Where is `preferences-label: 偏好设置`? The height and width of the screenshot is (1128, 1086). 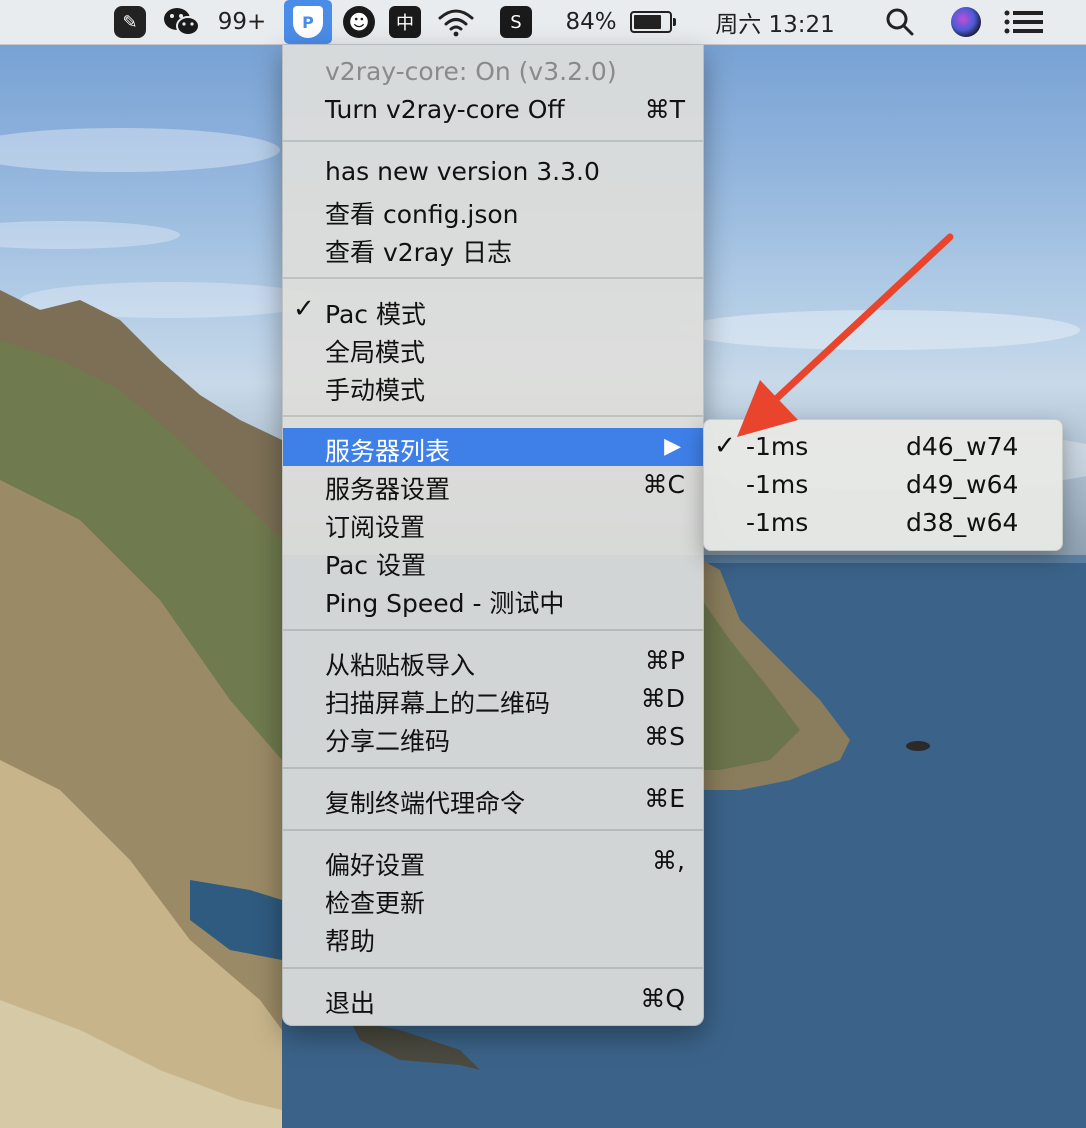 preferences-label: 偏好设置 is located at coordinates (375, 865).